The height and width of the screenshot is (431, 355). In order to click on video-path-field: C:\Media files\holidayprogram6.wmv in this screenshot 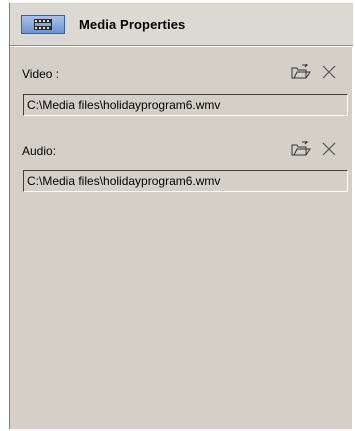, I will do `click(185, 105)`.